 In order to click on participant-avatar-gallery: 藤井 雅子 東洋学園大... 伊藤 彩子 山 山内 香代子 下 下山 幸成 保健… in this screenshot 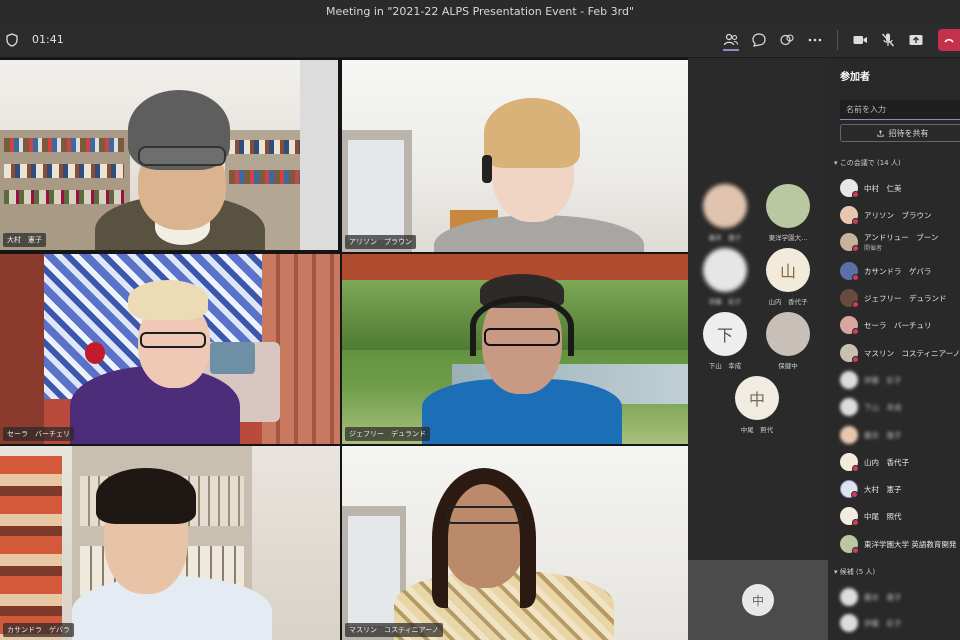, I will do `click(758, 349)`.